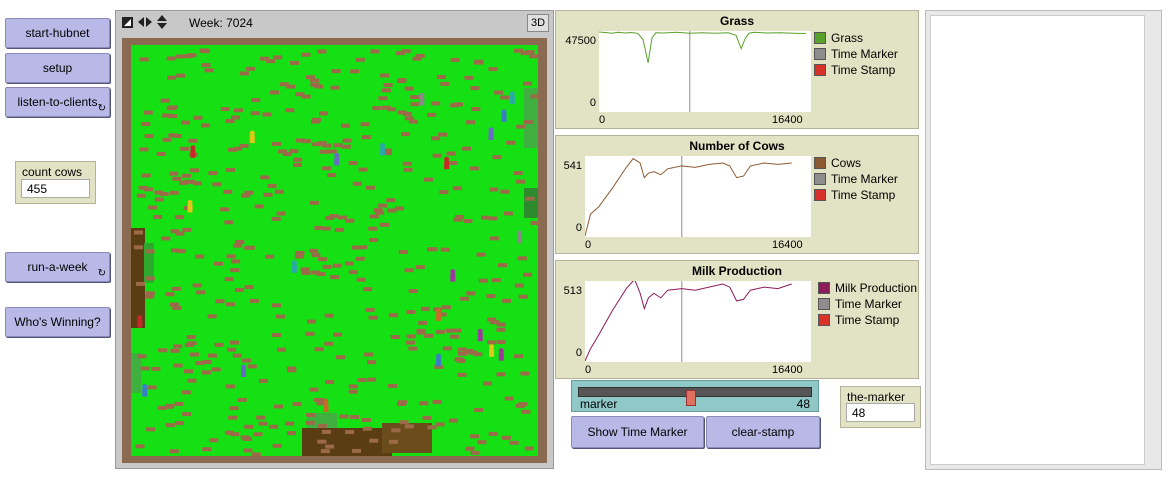  What do you see at coordinates (637, 432) in the screenshot?
I see `show-time-marker-button: Show Time Marker` at bounding box center [637, 432].